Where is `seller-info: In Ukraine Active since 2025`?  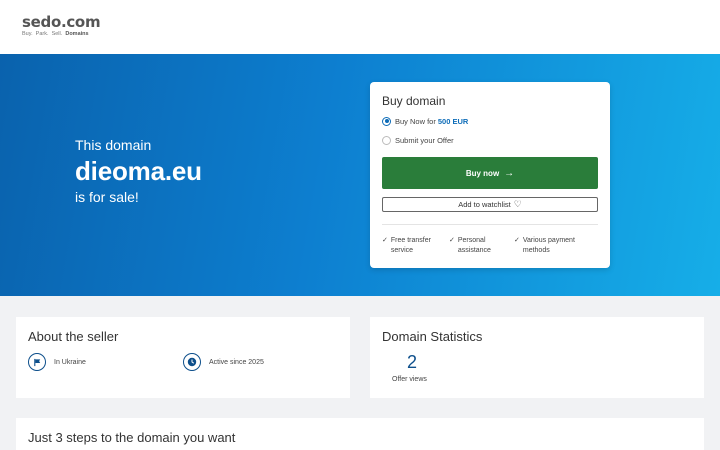 seller-info: In Ukraine Active since 2025 is located at coordinates (183, 362).